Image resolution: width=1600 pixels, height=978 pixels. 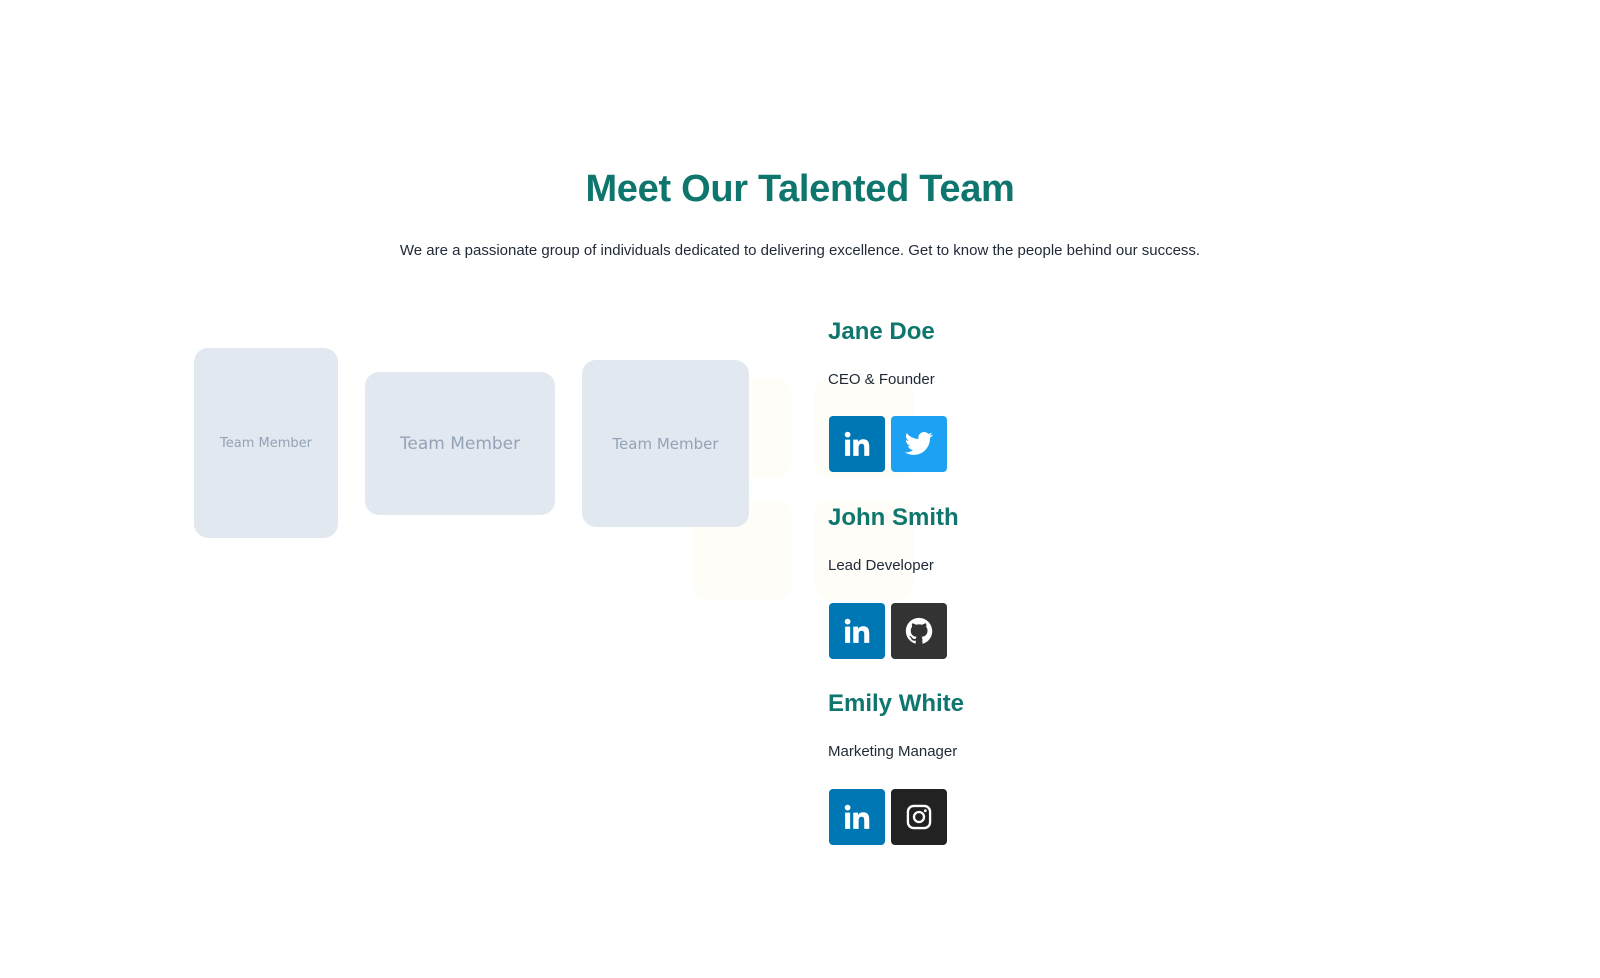 I want to click on member-role: Lead Developer, so click(x=881, y=565).